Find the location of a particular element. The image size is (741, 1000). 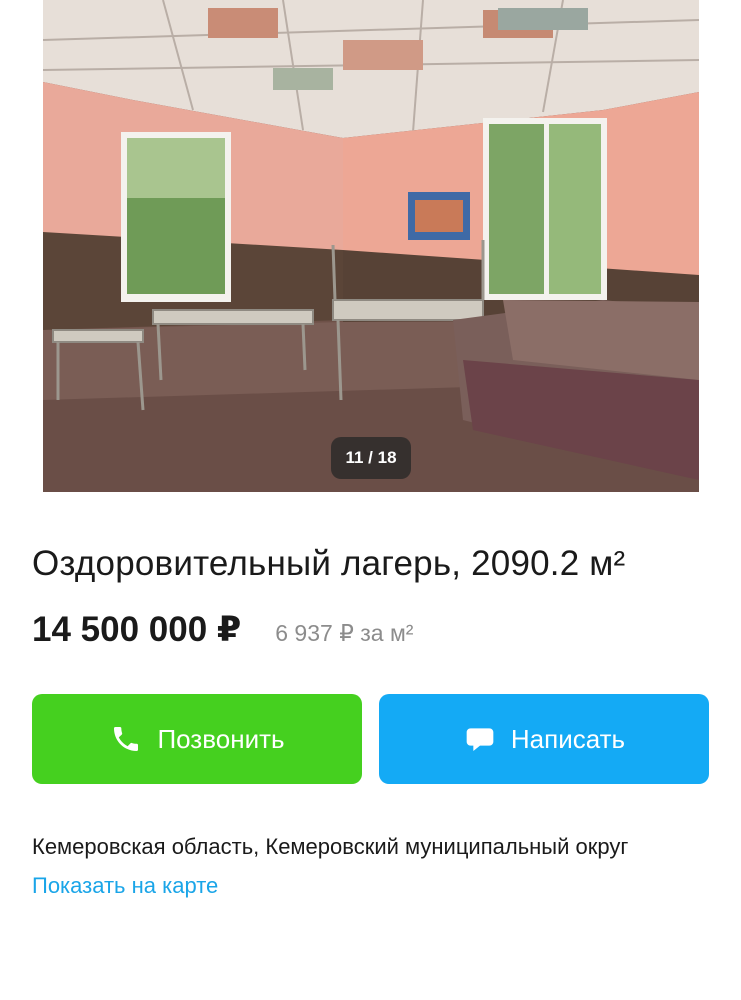

phone-icon is located at coordinates (126, 739).